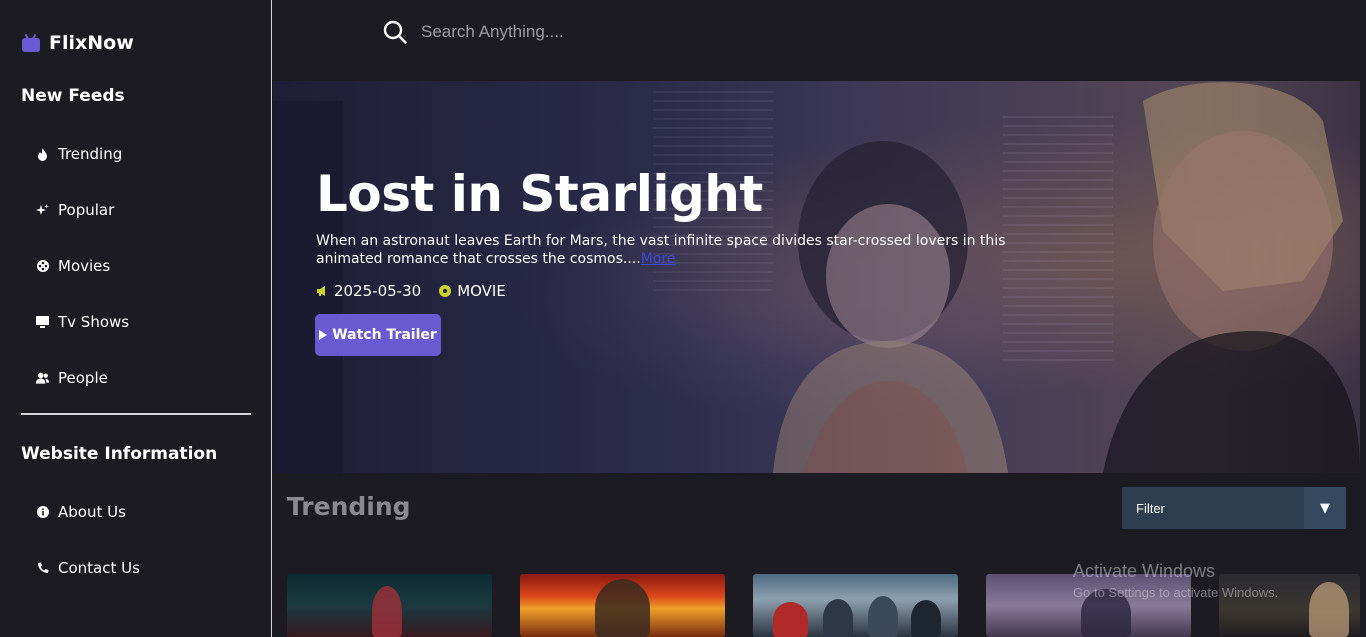  What do you see at coordinates (395, 32) in the screenshot?
I see `search-icon` at bounding box center [395, 32].